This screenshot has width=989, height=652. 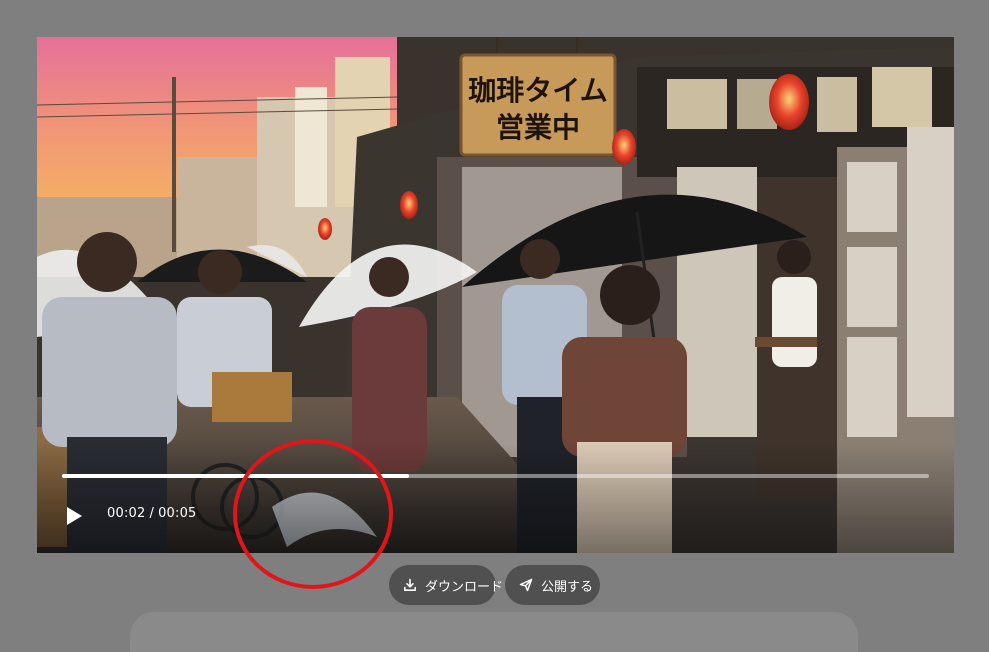 I want to click on progress-bar, so click(x=495, y=476).